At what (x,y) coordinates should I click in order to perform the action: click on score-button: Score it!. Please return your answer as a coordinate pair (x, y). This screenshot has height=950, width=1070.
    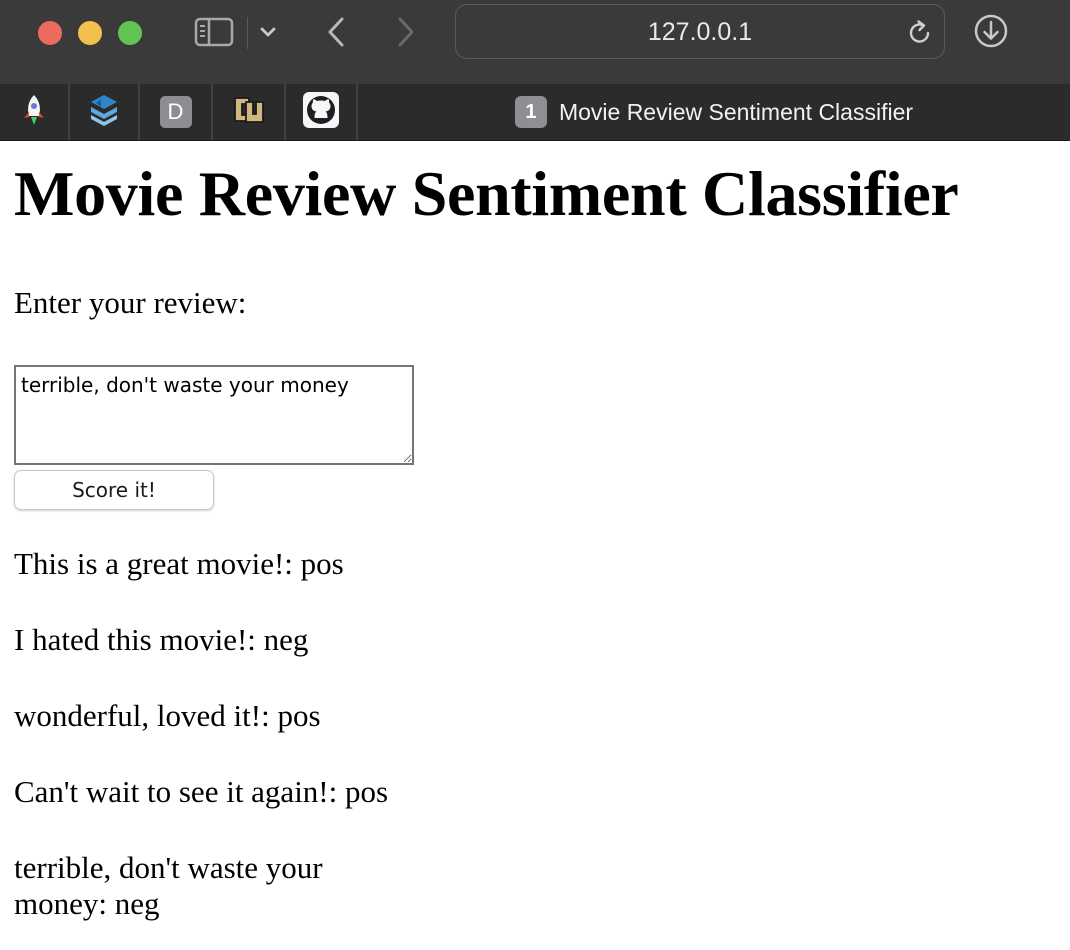
    Looking at the image, I should click on (114, 490).